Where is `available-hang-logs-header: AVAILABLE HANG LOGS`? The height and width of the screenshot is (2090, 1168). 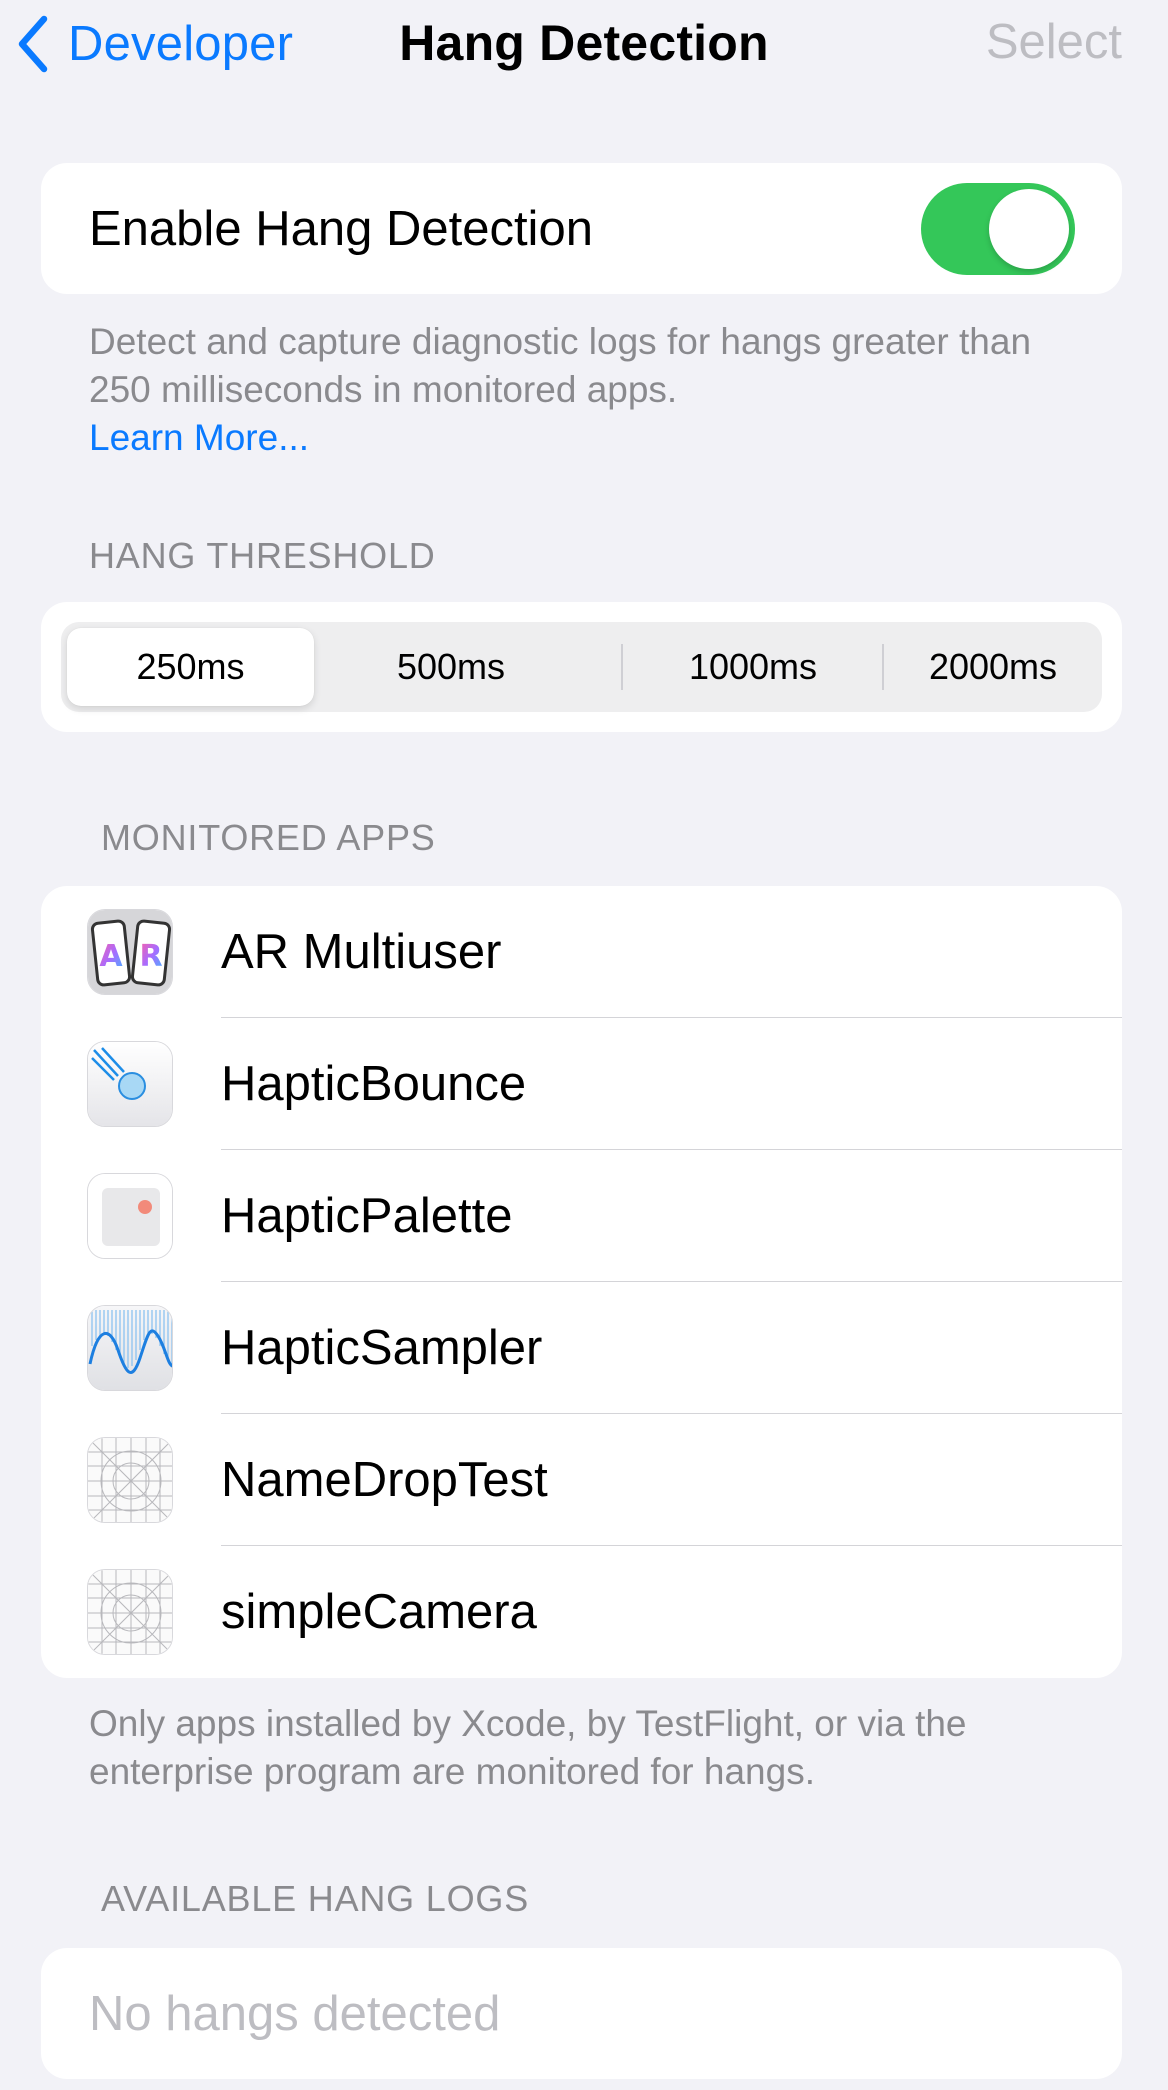 available-hang-logs-header: AVAILABLE HANG LOGS is located at coordinates (315, 1898).